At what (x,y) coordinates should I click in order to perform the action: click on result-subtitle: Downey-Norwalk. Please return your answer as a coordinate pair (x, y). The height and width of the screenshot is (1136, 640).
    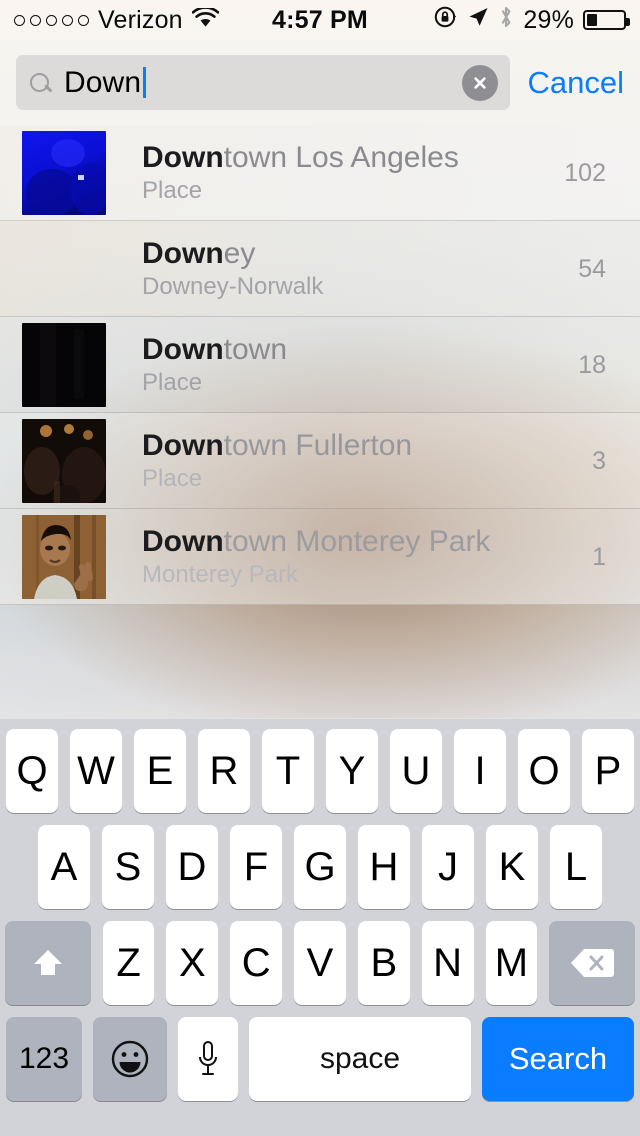
    Looking at the image, I should click on (233, 286).